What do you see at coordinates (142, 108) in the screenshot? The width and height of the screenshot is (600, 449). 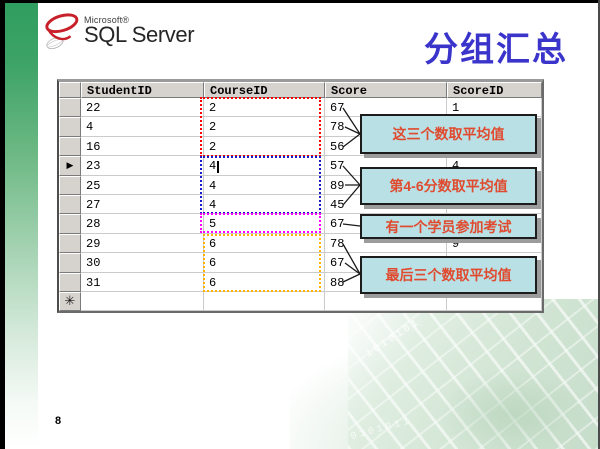 I see `cell-studentid: 22` at bounding box center [142, 108].